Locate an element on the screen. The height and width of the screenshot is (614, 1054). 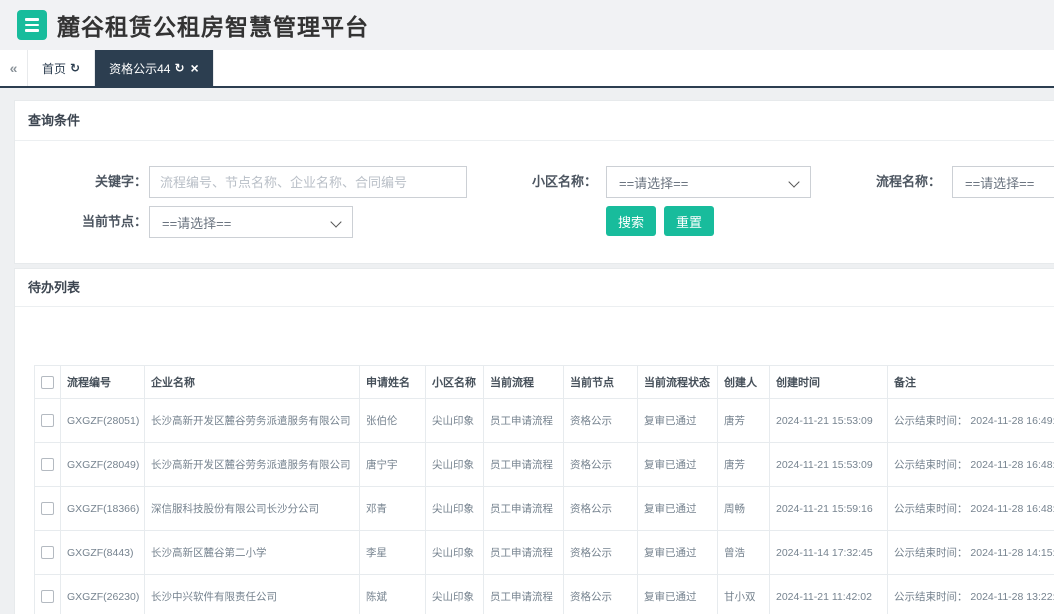
column-header: 当前节点 is located at coordinates (600, 382).